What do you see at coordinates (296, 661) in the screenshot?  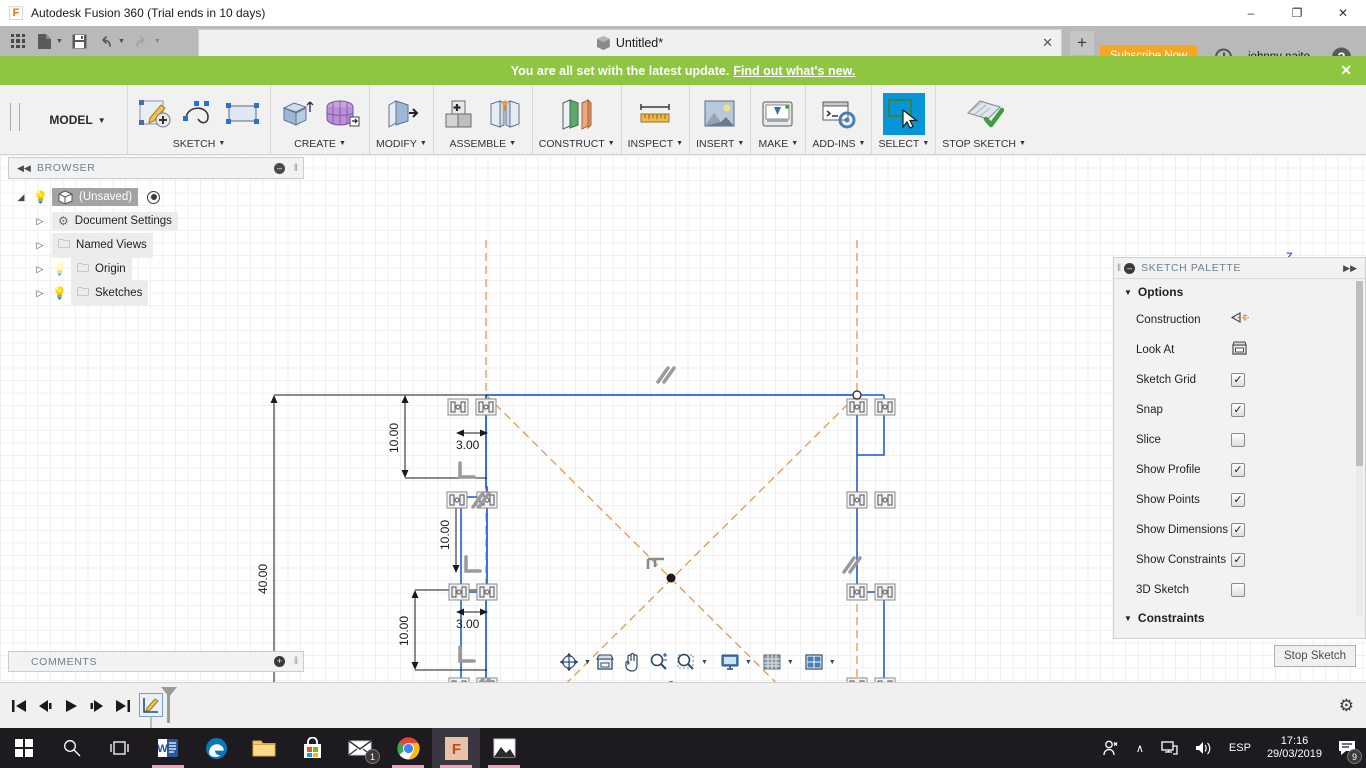 I see `comments-grip-icon: ‖` at bounding box center [296, 661].